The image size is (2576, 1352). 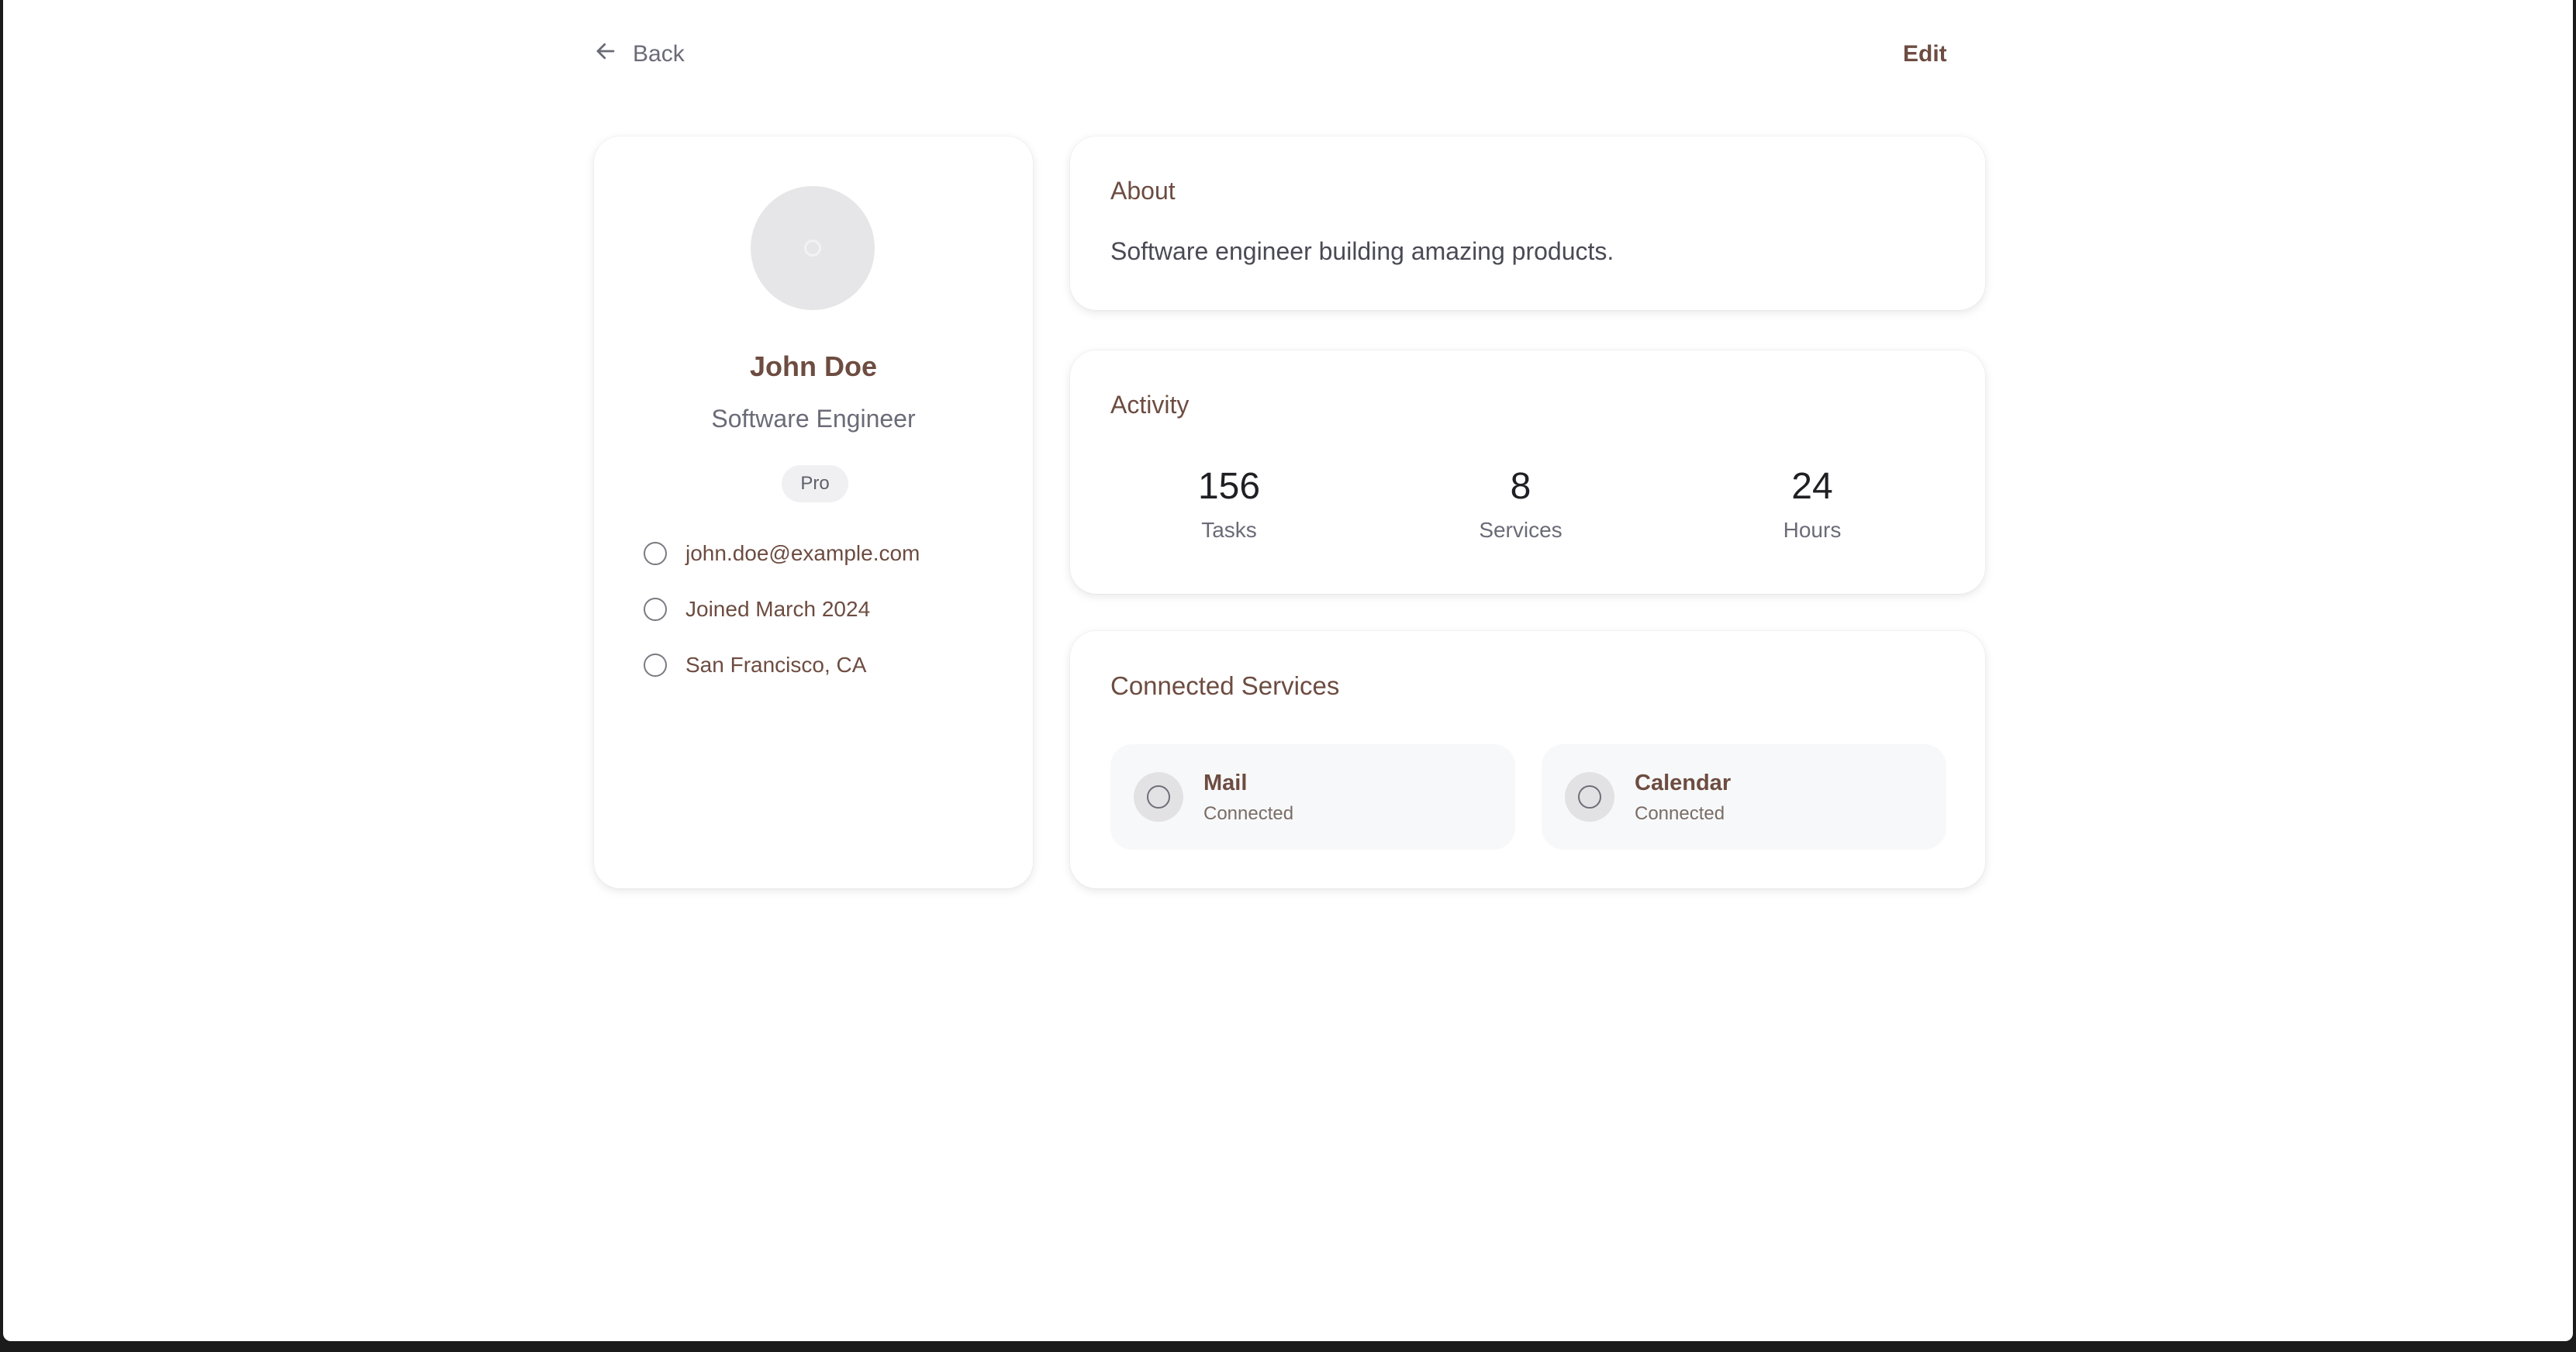 I want to click on services-title: Connected Services, so click(x=1225, y=685).